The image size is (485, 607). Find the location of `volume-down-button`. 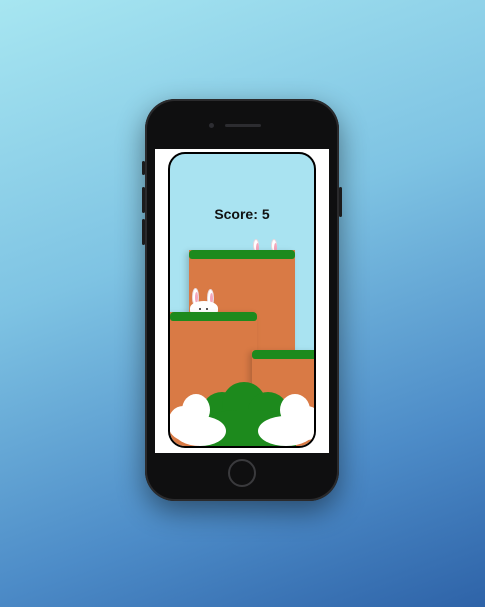

volume-down-button is located at coordinates (143, 232).